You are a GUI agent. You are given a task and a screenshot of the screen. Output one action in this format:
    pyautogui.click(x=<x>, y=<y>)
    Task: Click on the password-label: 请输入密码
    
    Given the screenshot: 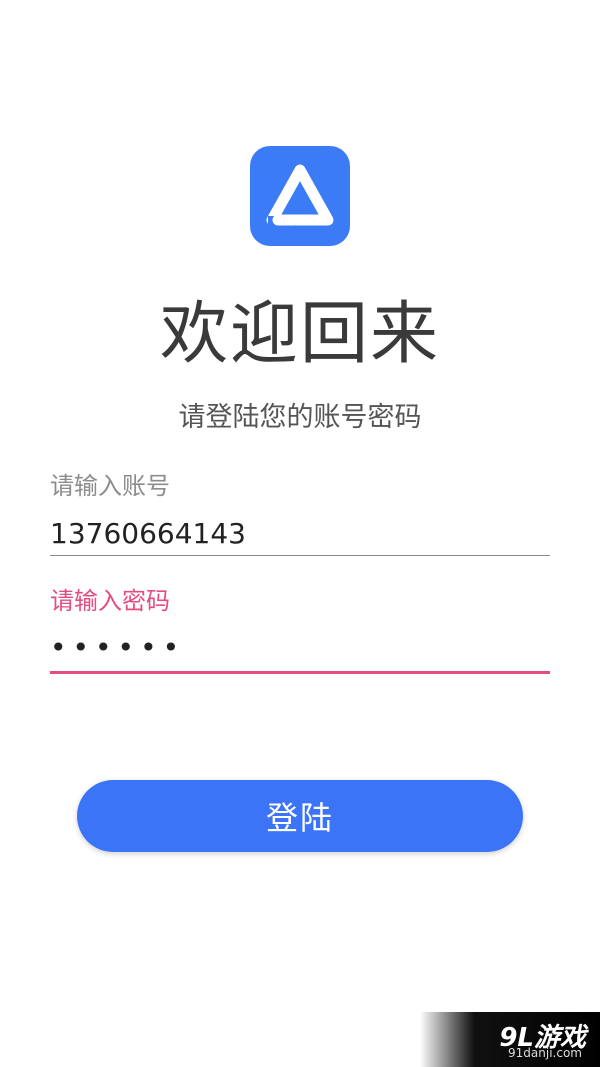 What is the action you would take?
    pyautogui.click(x=110, y=601)
    